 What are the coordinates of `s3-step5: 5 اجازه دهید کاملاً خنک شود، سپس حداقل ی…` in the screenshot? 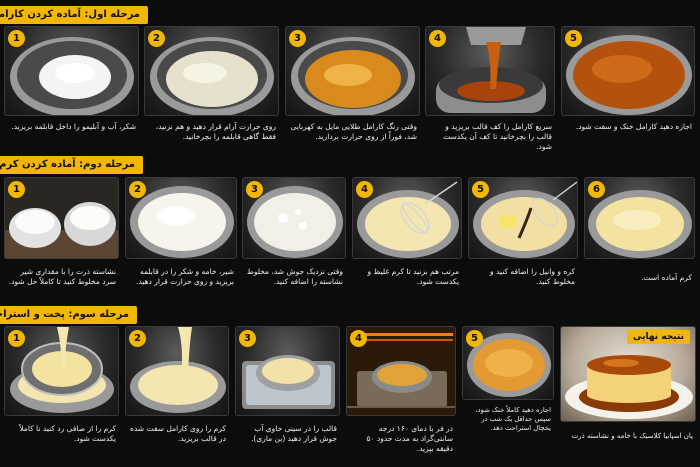 It's located at (508, 395).